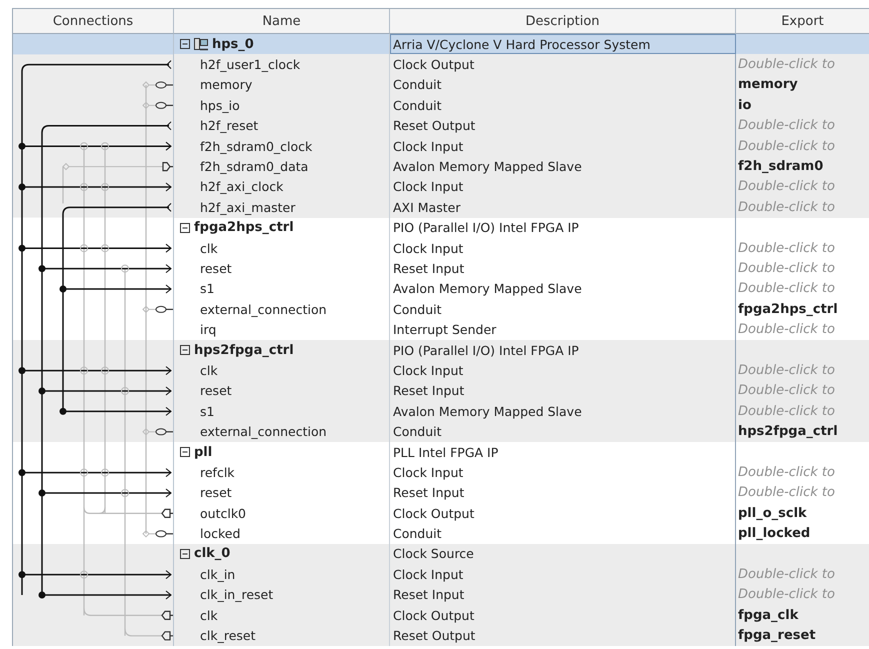  I want to click on port-name: h2f_user1_clock, so click(250, 64).